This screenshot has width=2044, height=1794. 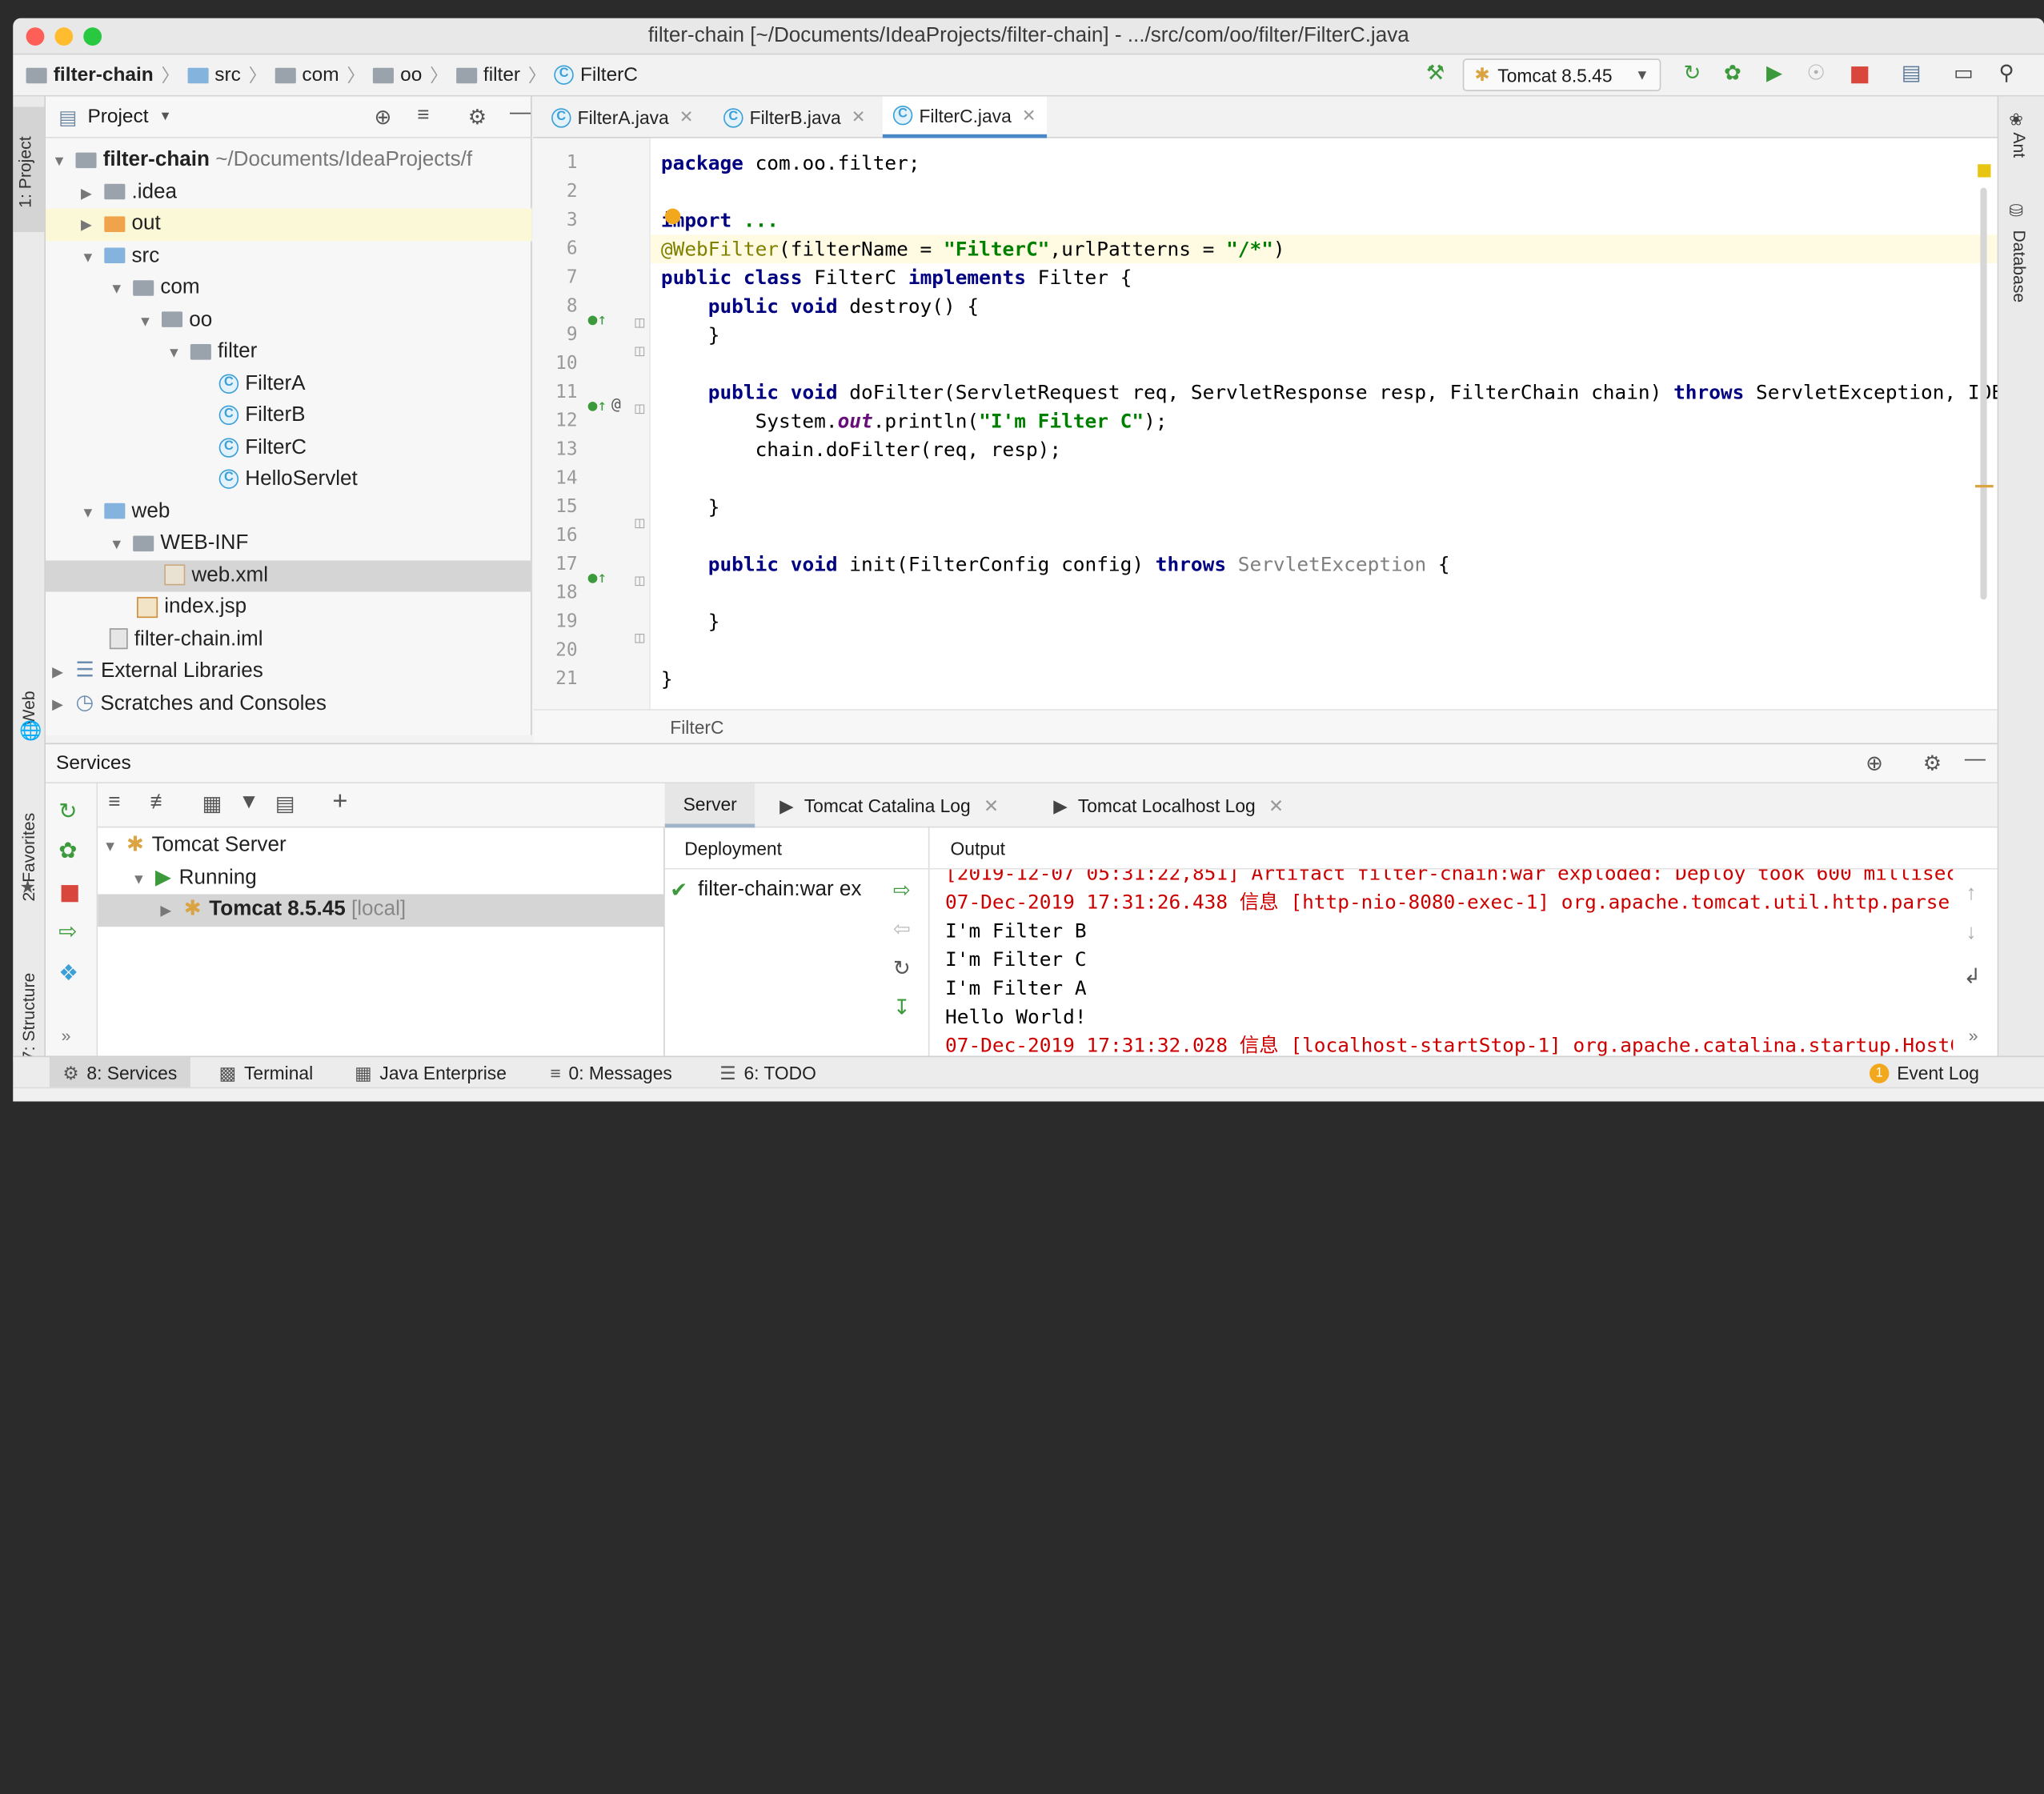 What do you see at coordinates (596, 75) in the screenshot?
I see `breadcrumb-class: C FilterC` at bounding box center [596, 75].